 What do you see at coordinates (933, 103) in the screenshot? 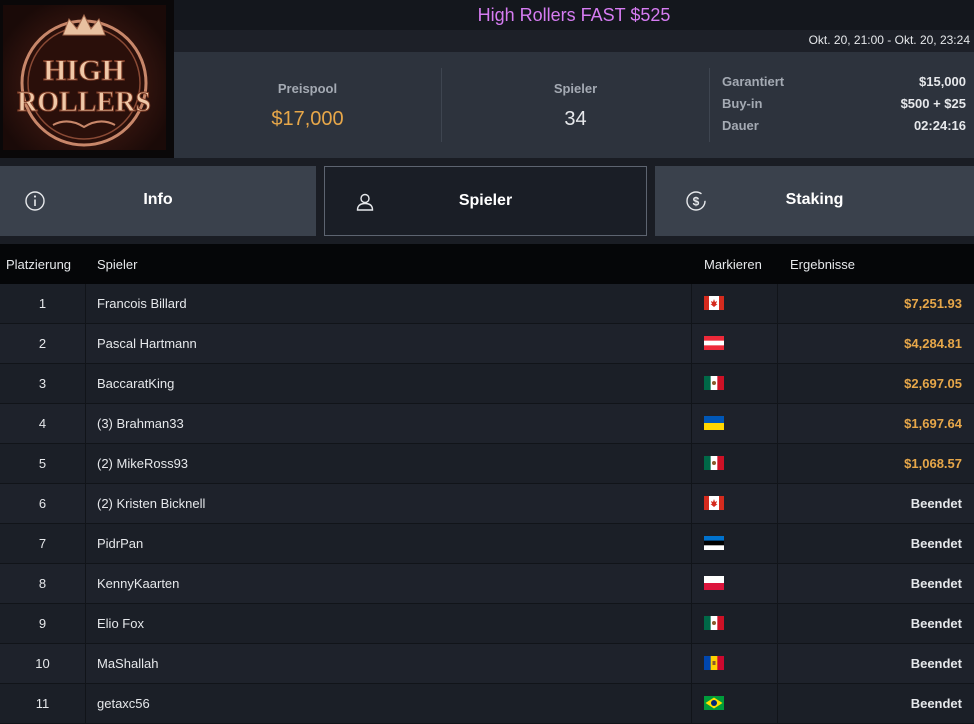
I see `buyin-value: $500 + $25` at bounding box center [933, 103].